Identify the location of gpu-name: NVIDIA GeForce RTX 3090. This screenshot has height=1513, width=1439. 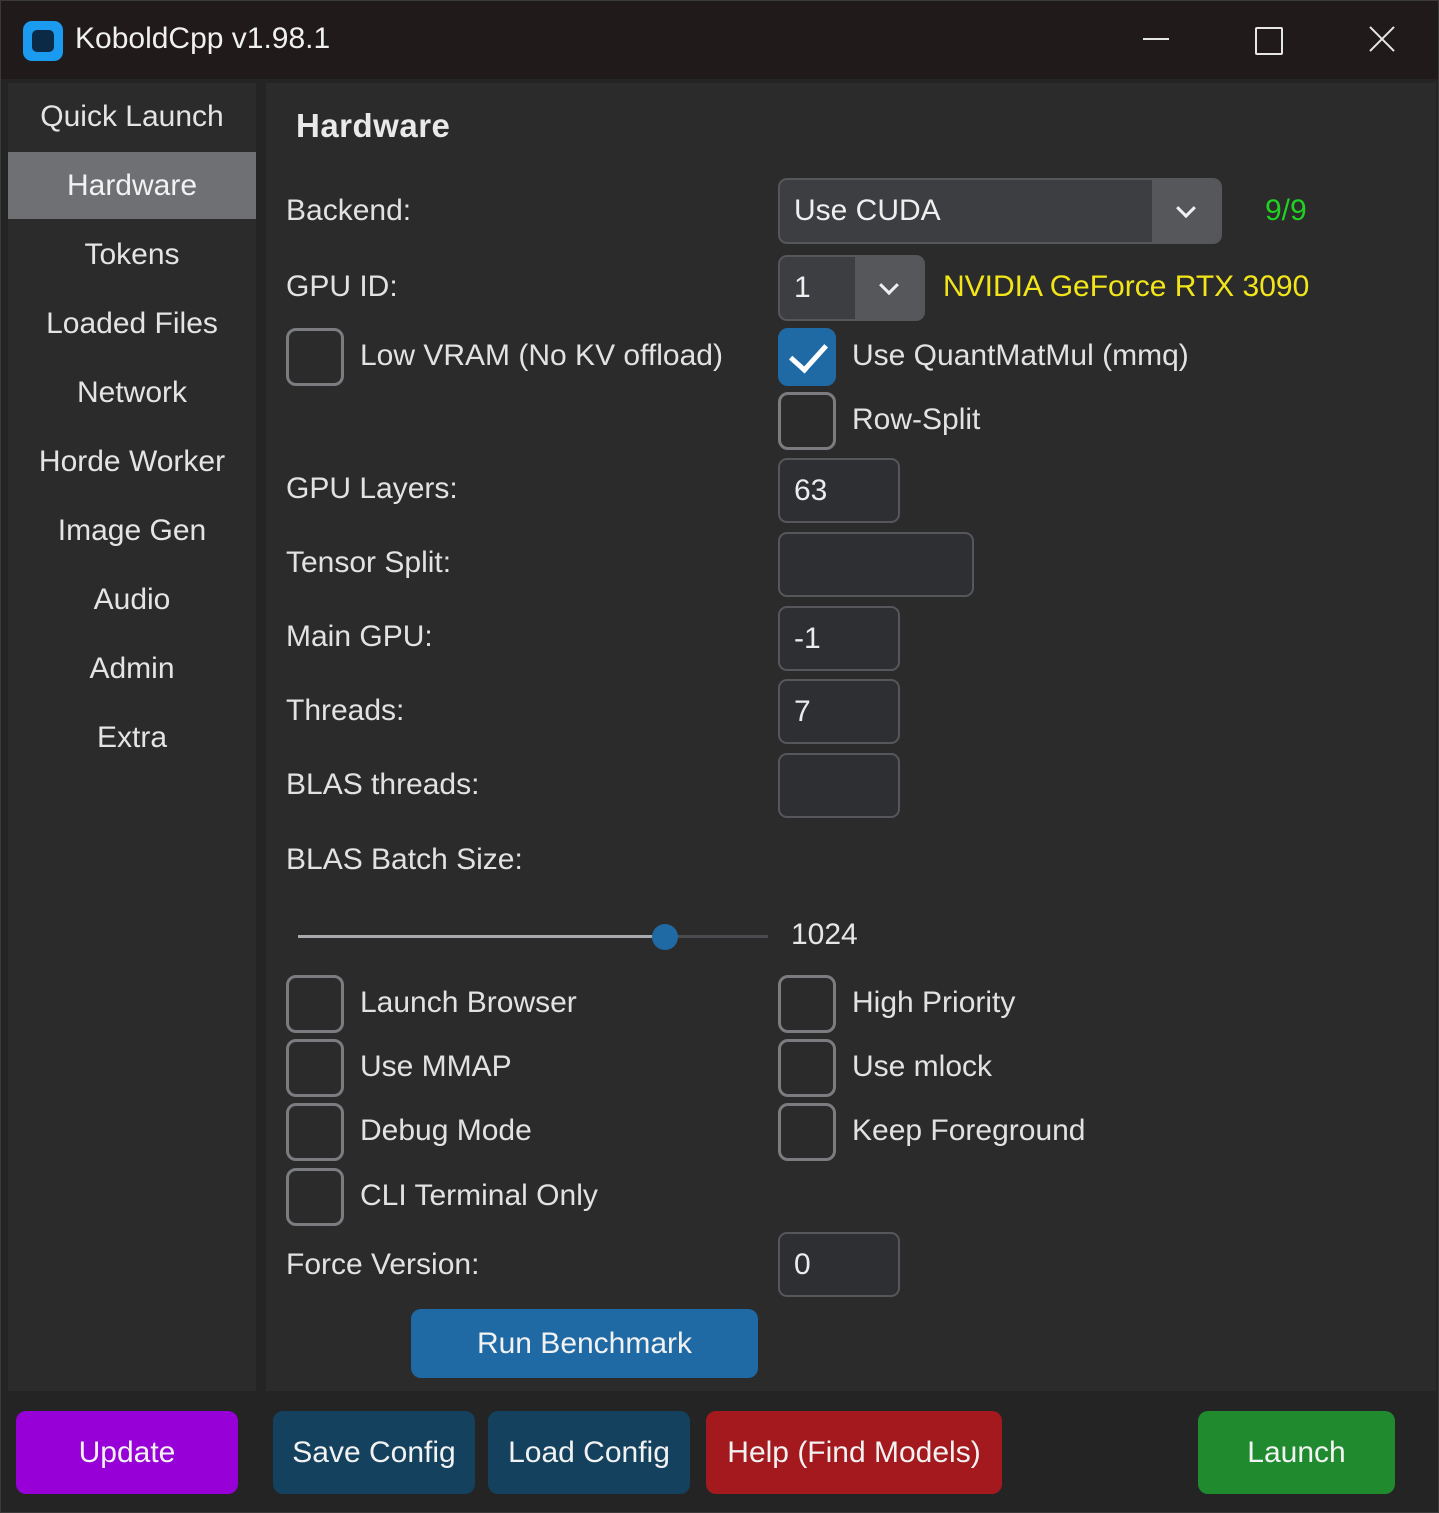
(1126, 286).